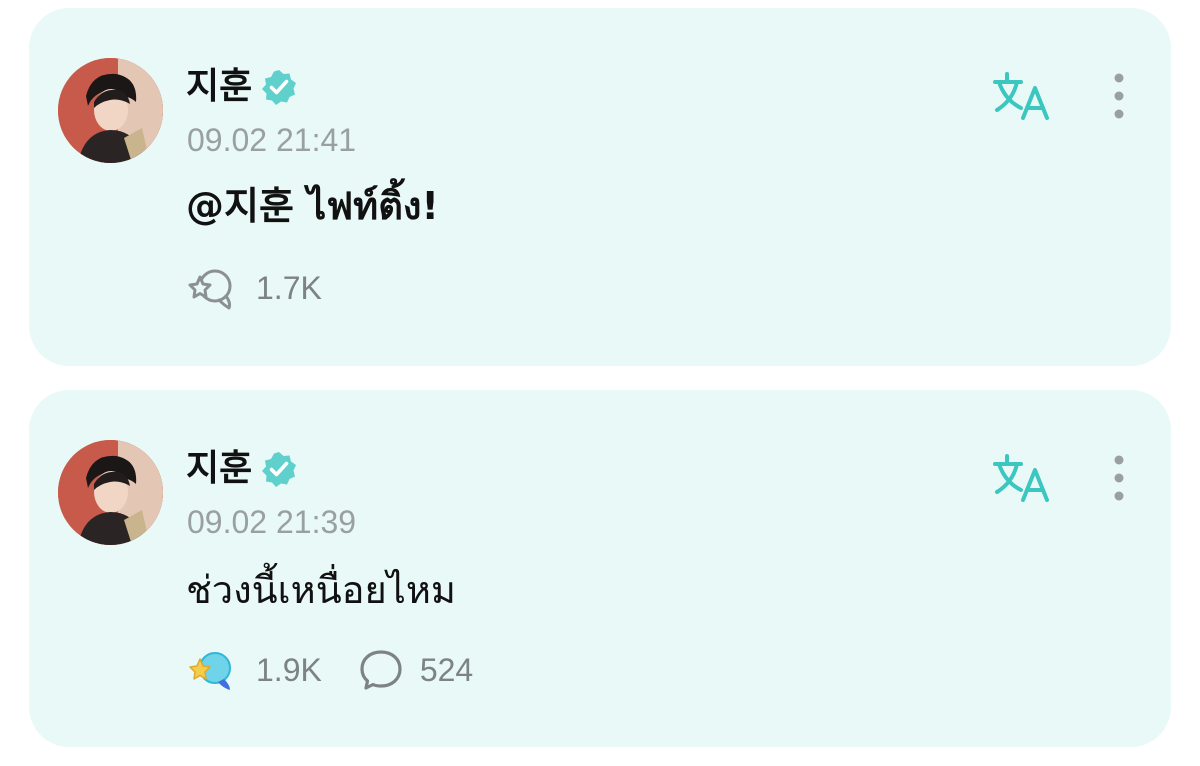 The image size is (1200, 766). What do you see at coordinates (321, 590) in the screenshot?
I see `post-text: ช่วงนี้เหนื่อยไหม` at bounding box center [321, 590].